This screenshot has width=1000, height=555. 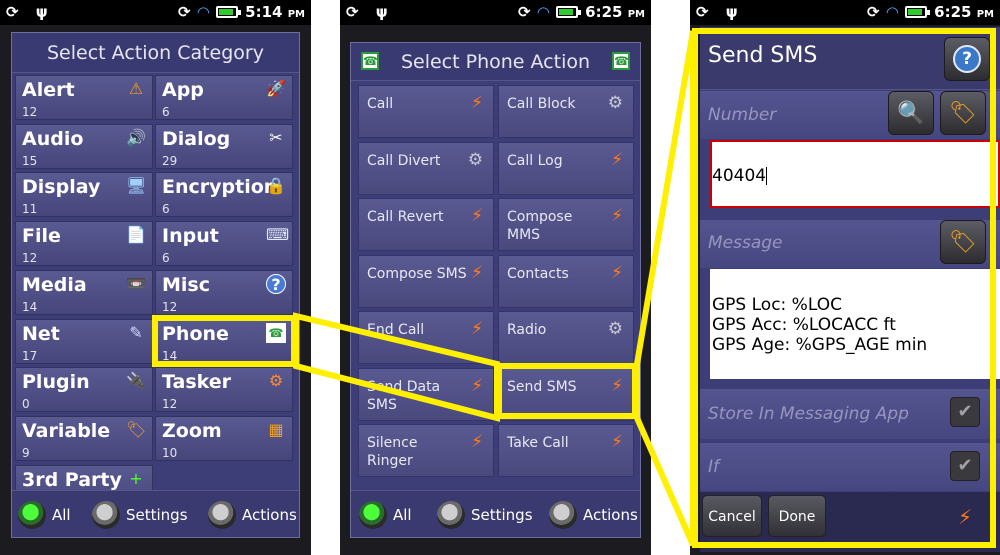 I want to click on connector-phone-to-send, so click(x=396, y=367).